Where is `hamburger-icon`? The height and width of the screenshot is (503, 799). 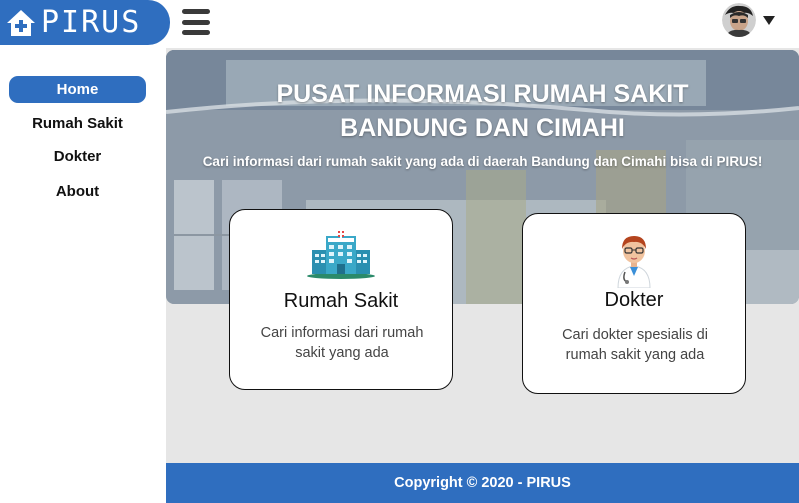
hamburger-icon is located at coordinates (196, 22).